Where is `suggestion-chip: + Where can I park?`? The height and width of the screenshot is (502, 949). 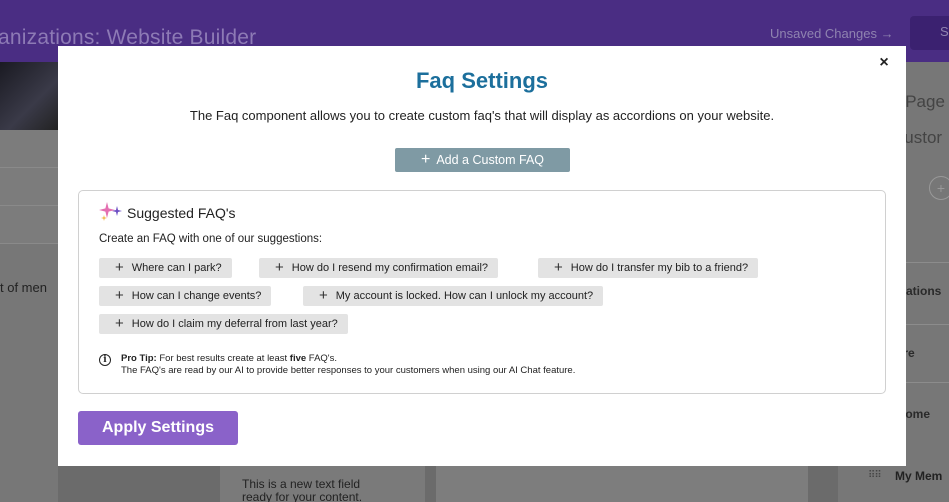
suggestion-chip: + Where can I park? is located at coordinates (165, 268).